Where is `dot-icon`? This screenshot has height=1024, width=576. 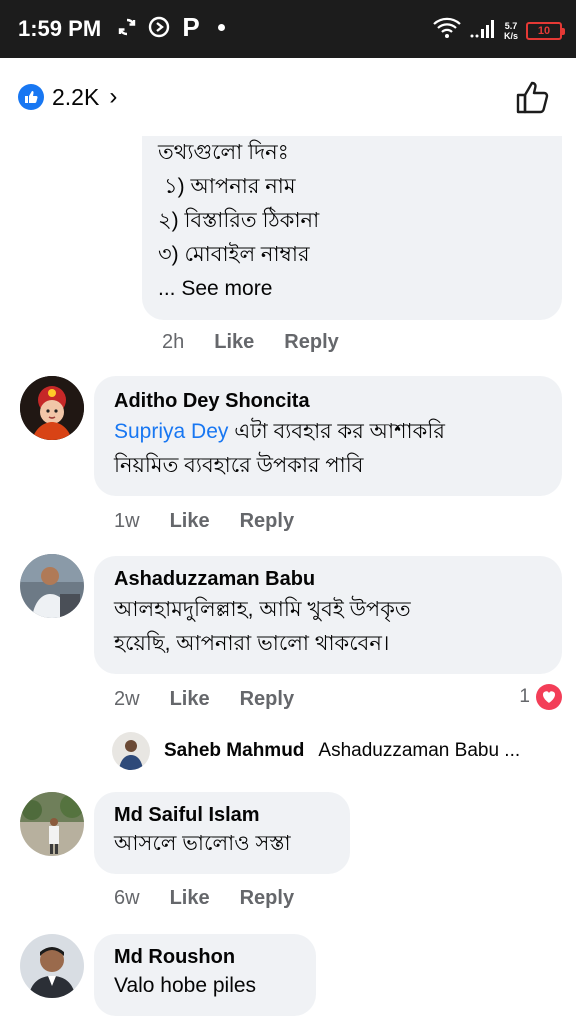
dot-icon is located at coordinates (221, 27).